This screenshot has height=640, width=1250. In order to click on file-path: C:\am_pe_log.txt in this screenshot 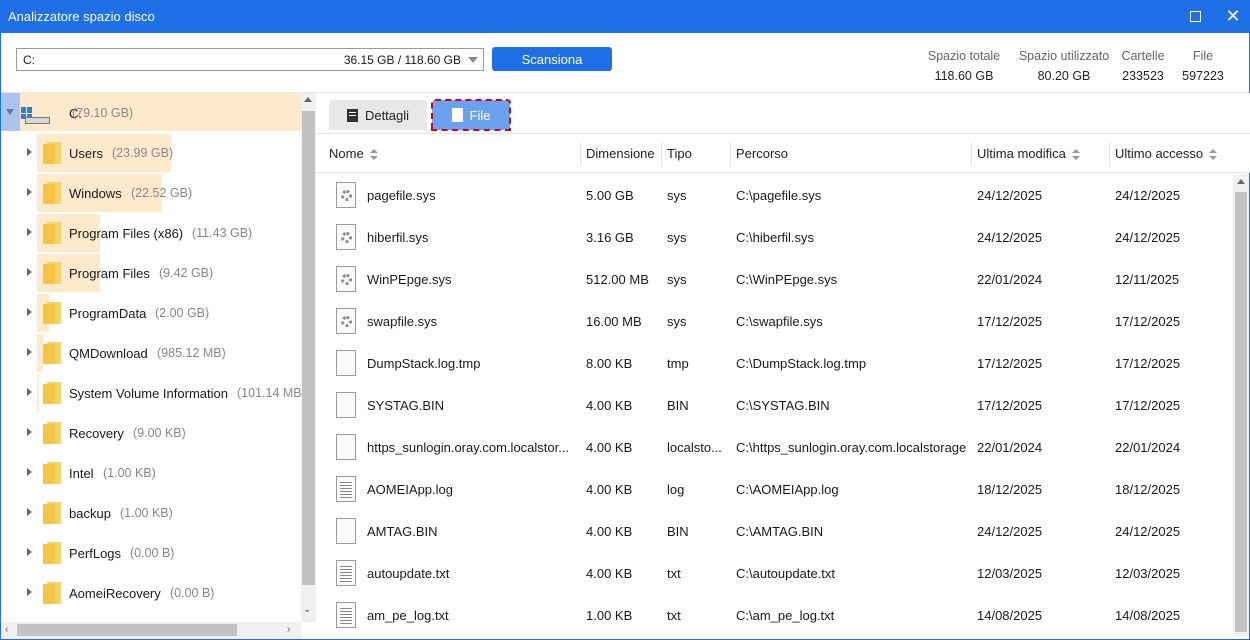, I will do `click(785, 615)`.